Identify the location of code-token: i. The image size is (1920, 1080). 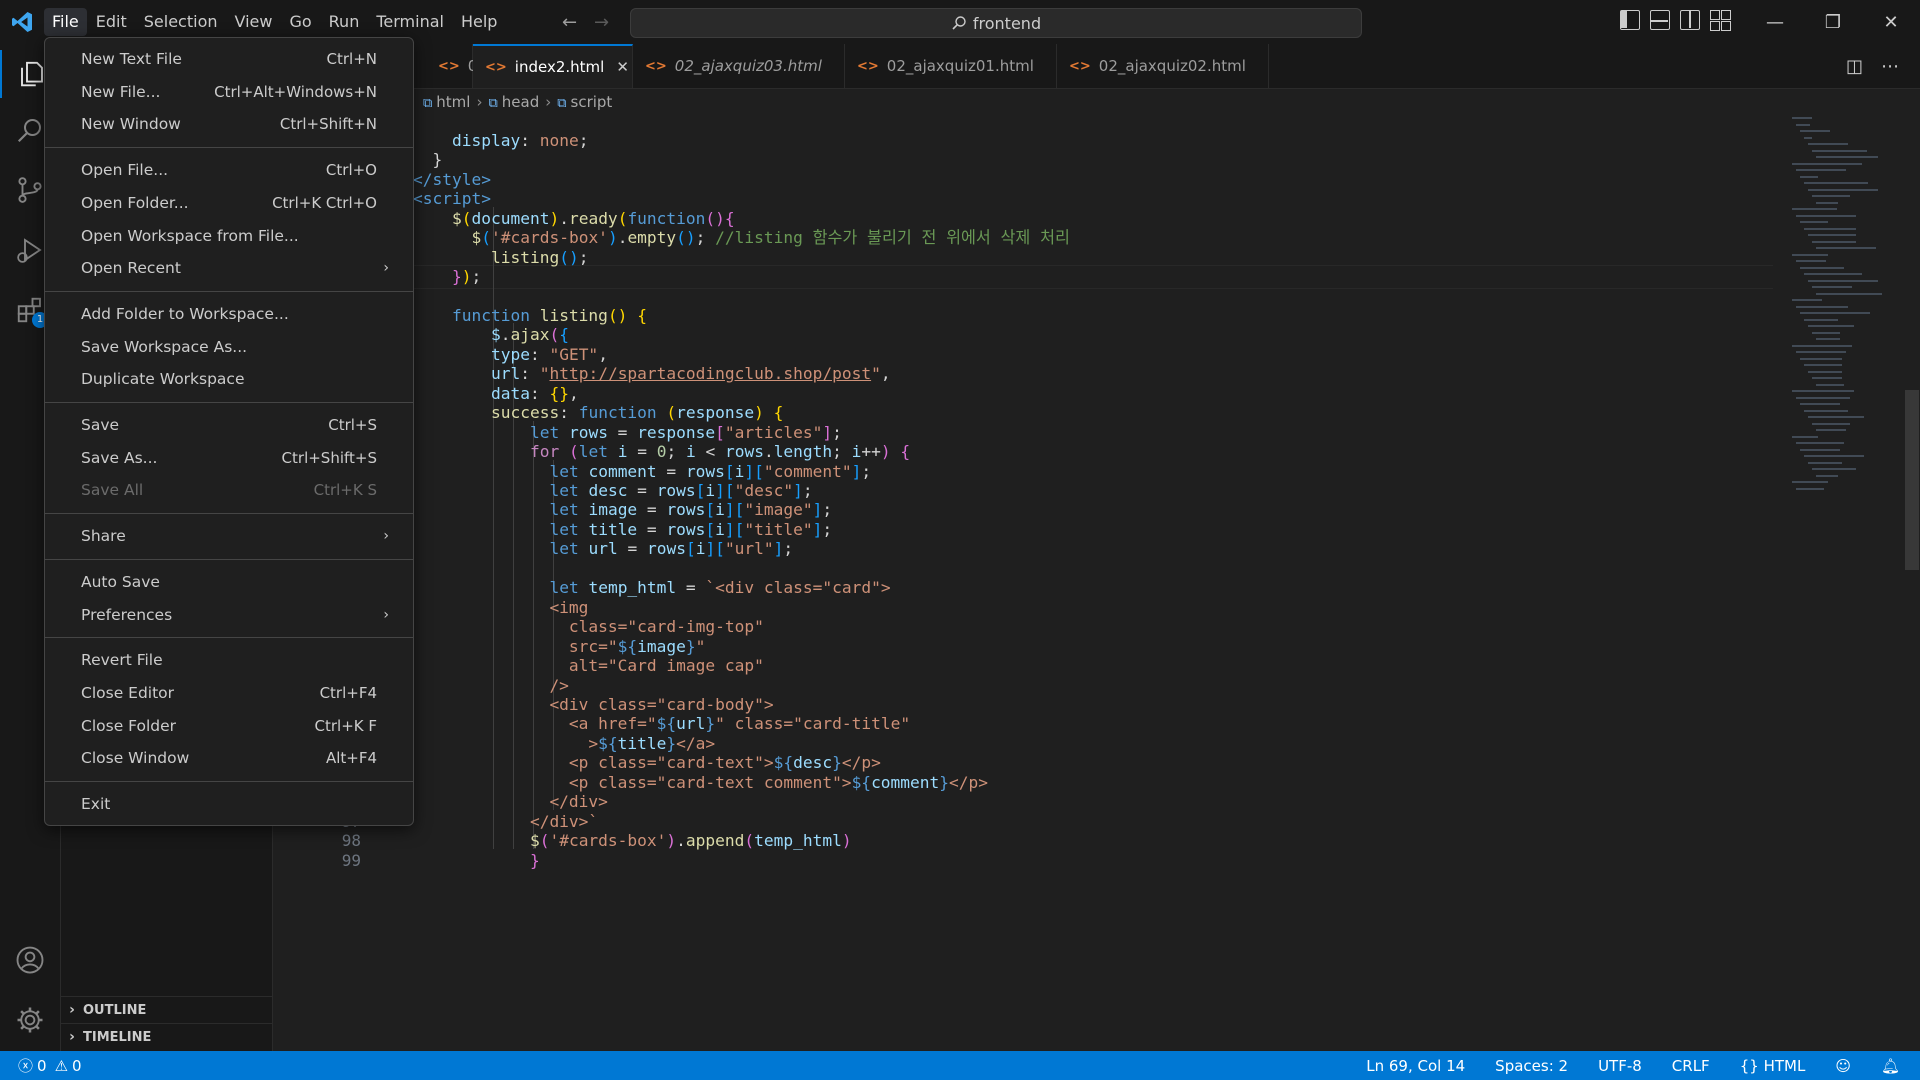
(856, 452).